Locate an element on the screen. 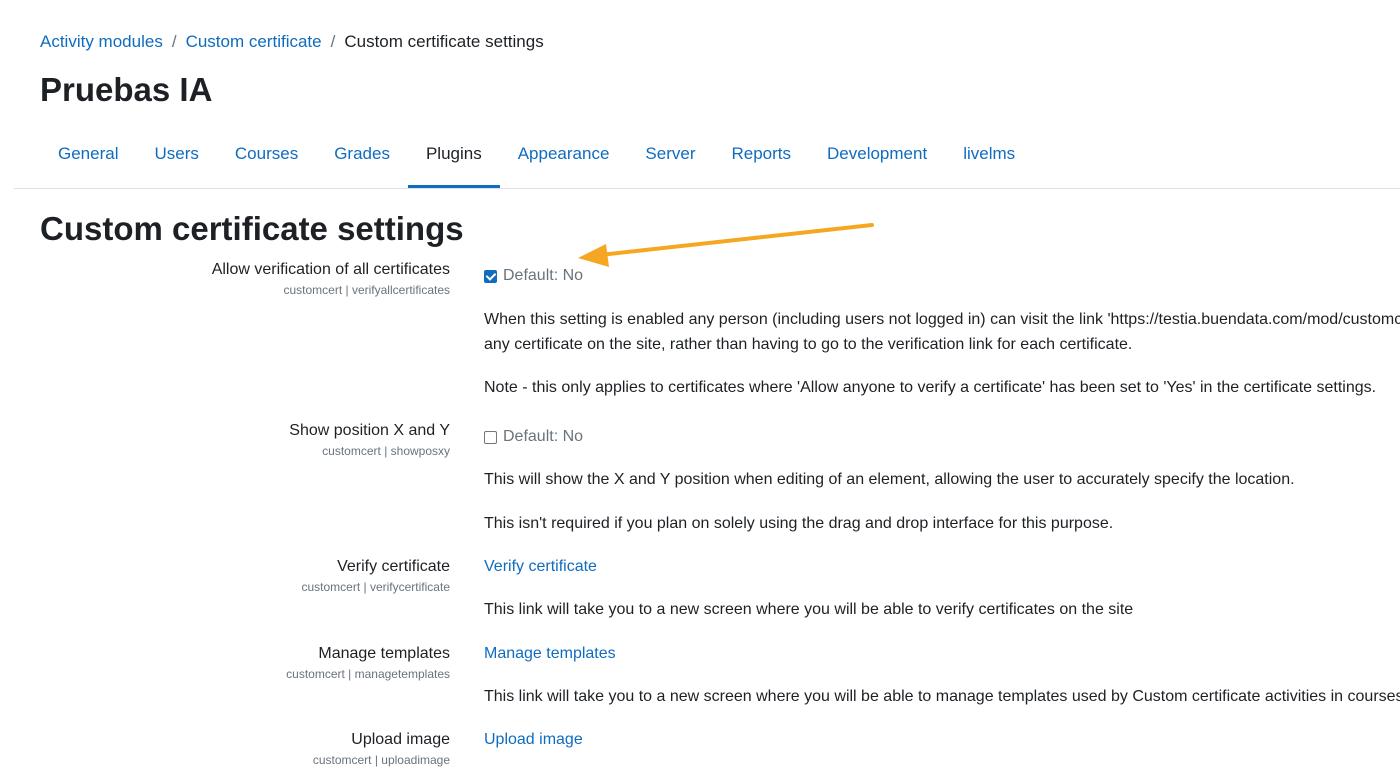  setting-control-showposxy: Default: No is located at coordinates (533, 437).